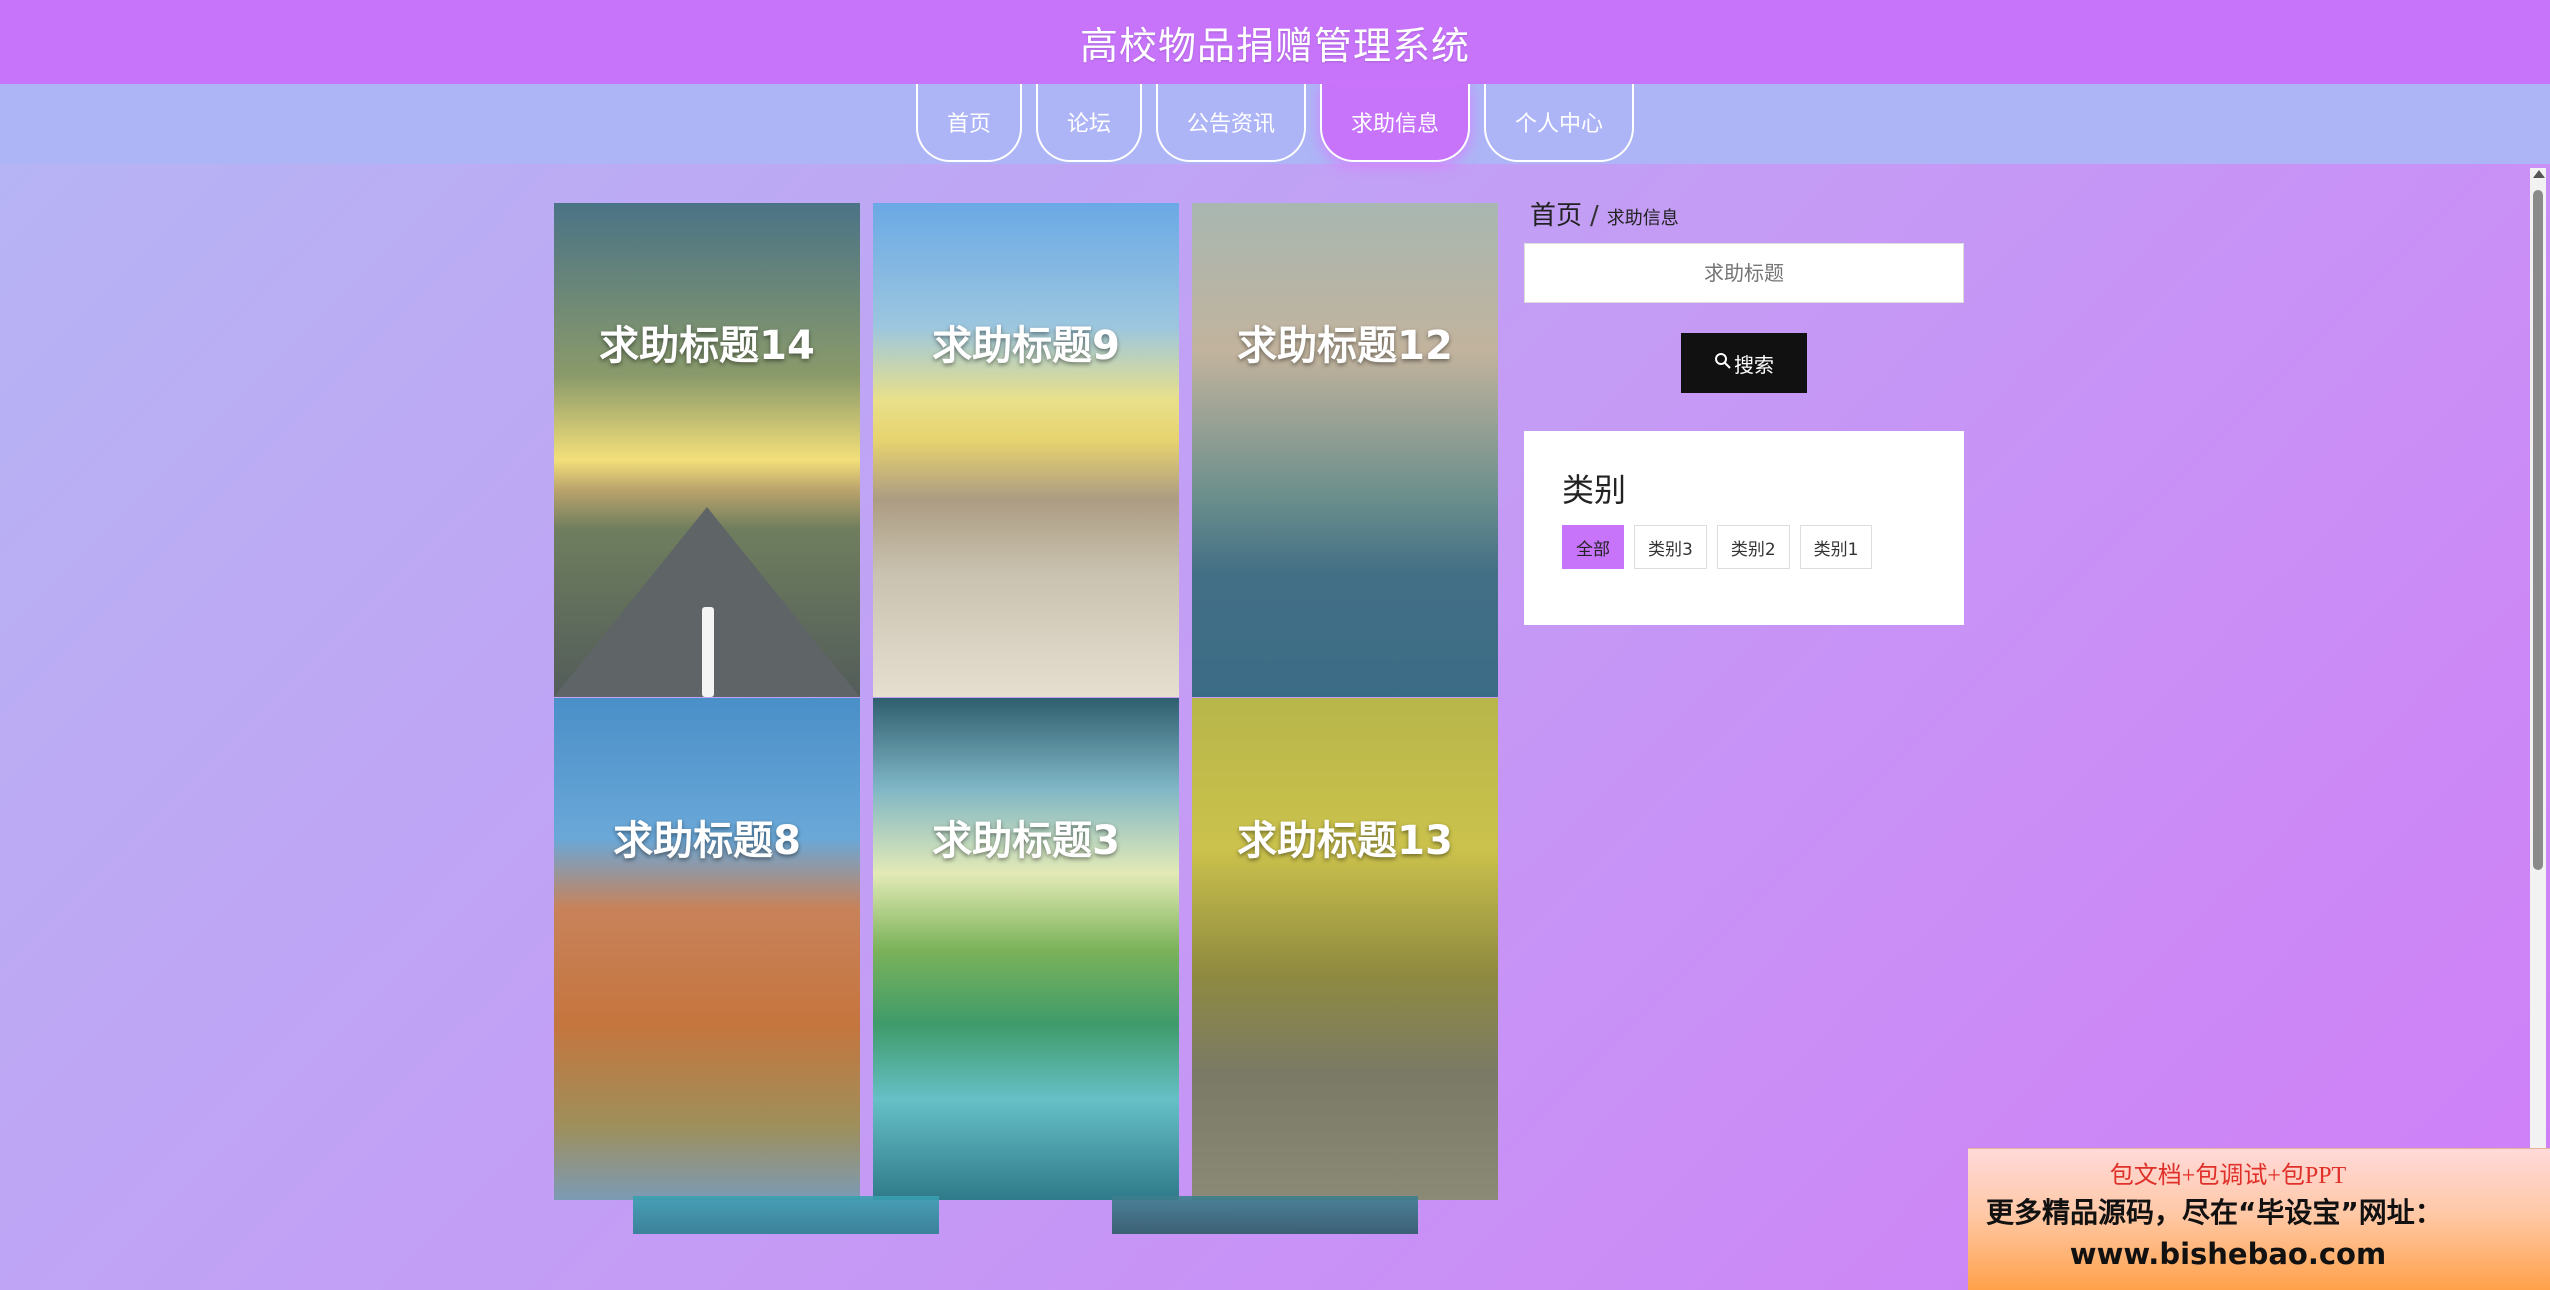 The height and width of the screenshot is (1290, 2550). I want to click on card-title: 求助标题3, so click(1026, 841).